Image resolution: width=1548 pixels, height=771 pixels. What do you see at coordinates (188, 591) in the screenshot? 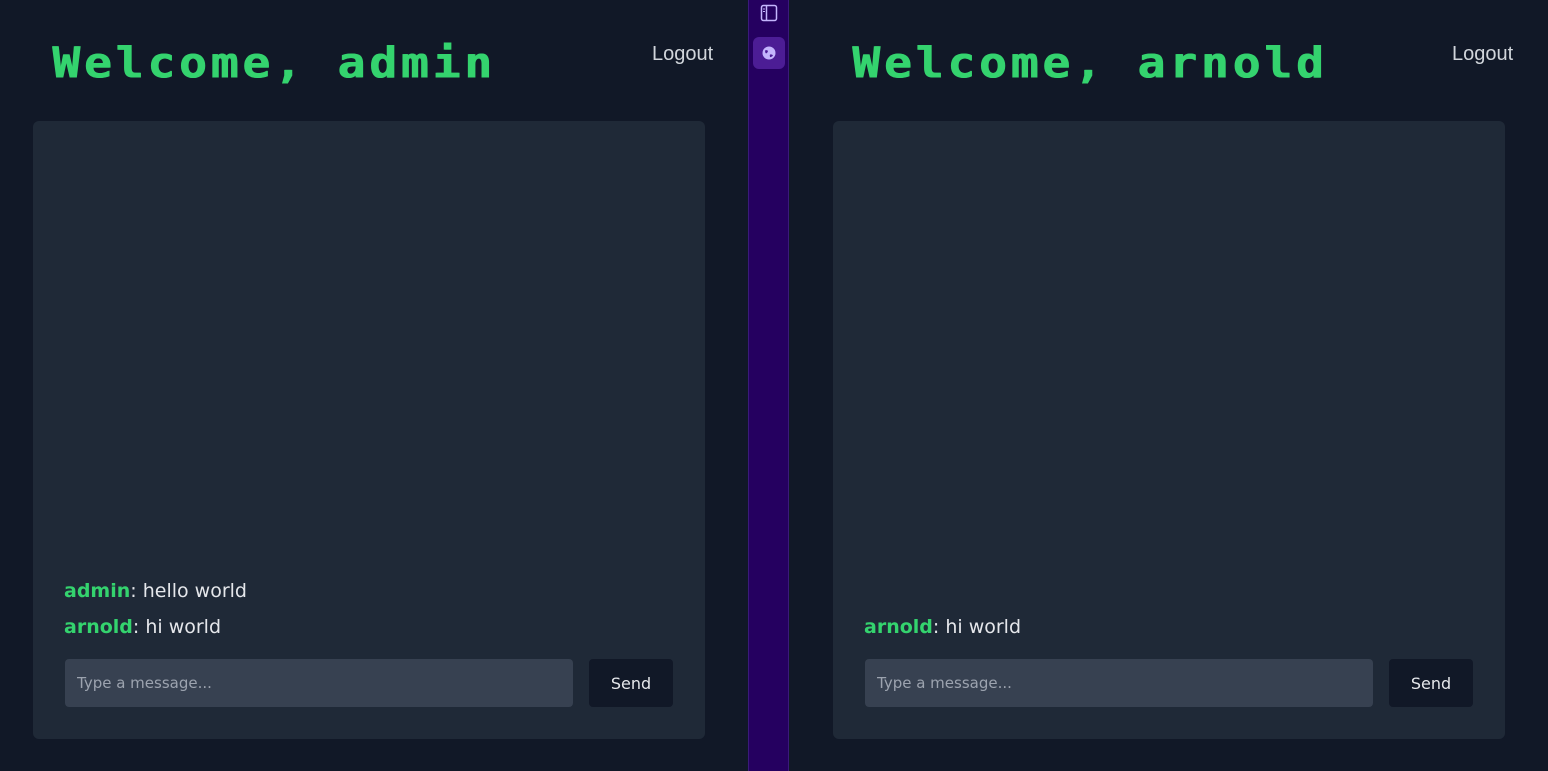
I see `message-text: : hello world` at bounding box center [188, 591].